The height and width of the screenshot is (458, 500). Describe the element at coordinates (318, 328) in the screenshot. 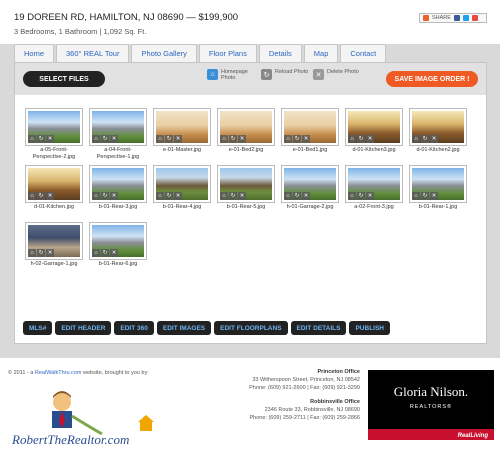

I see `edit-details-button: EDIT DETAILS` at that location.